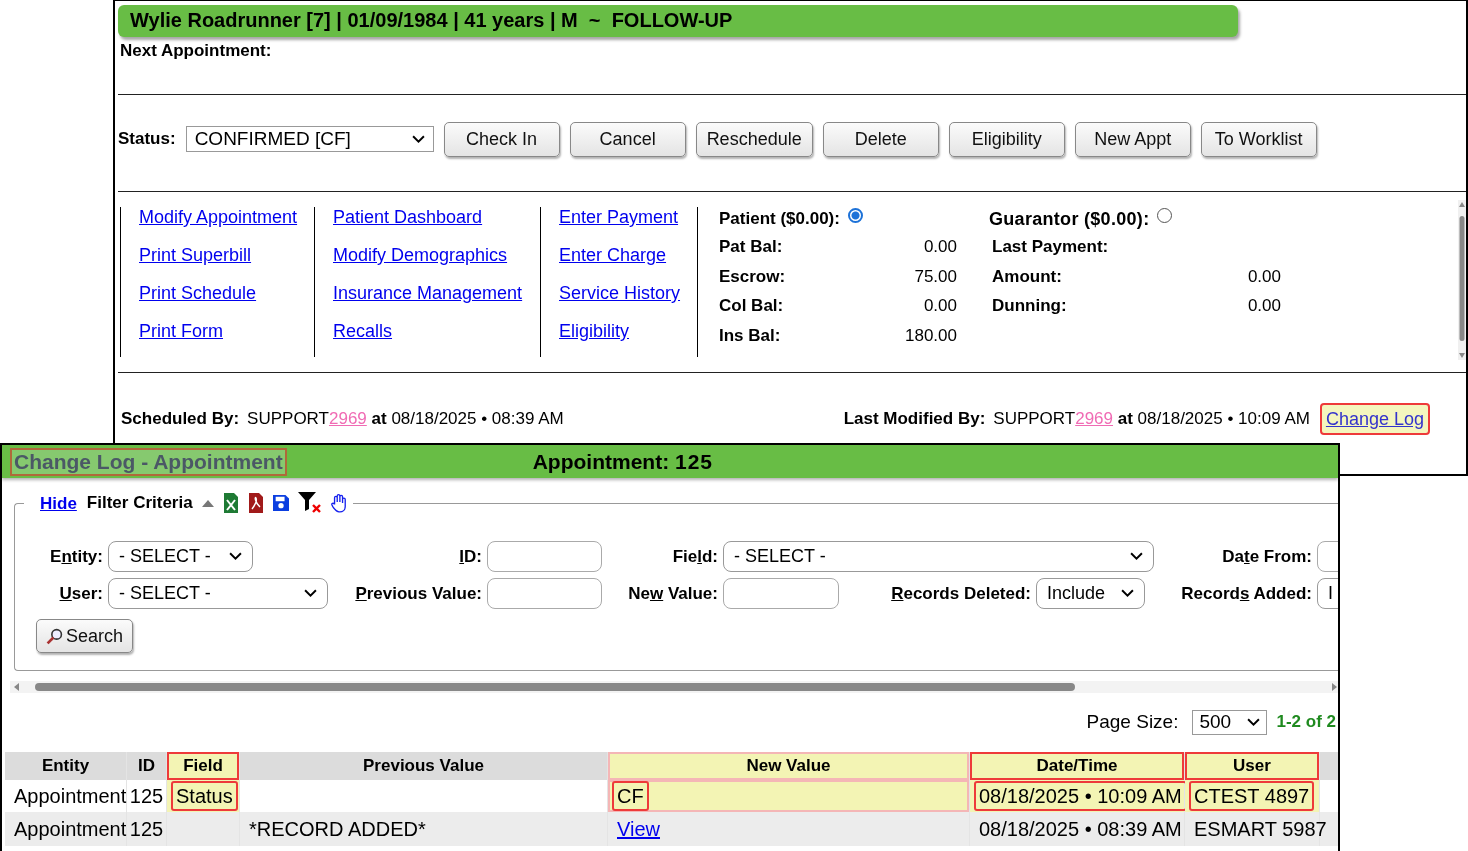 The image size is (1468, 851). What do you see at coordinates (1080, 829) in the screenshot?
I see `cell-text: 08/18/2025 • 08:39 AM` at bounding box center [1080, 829].